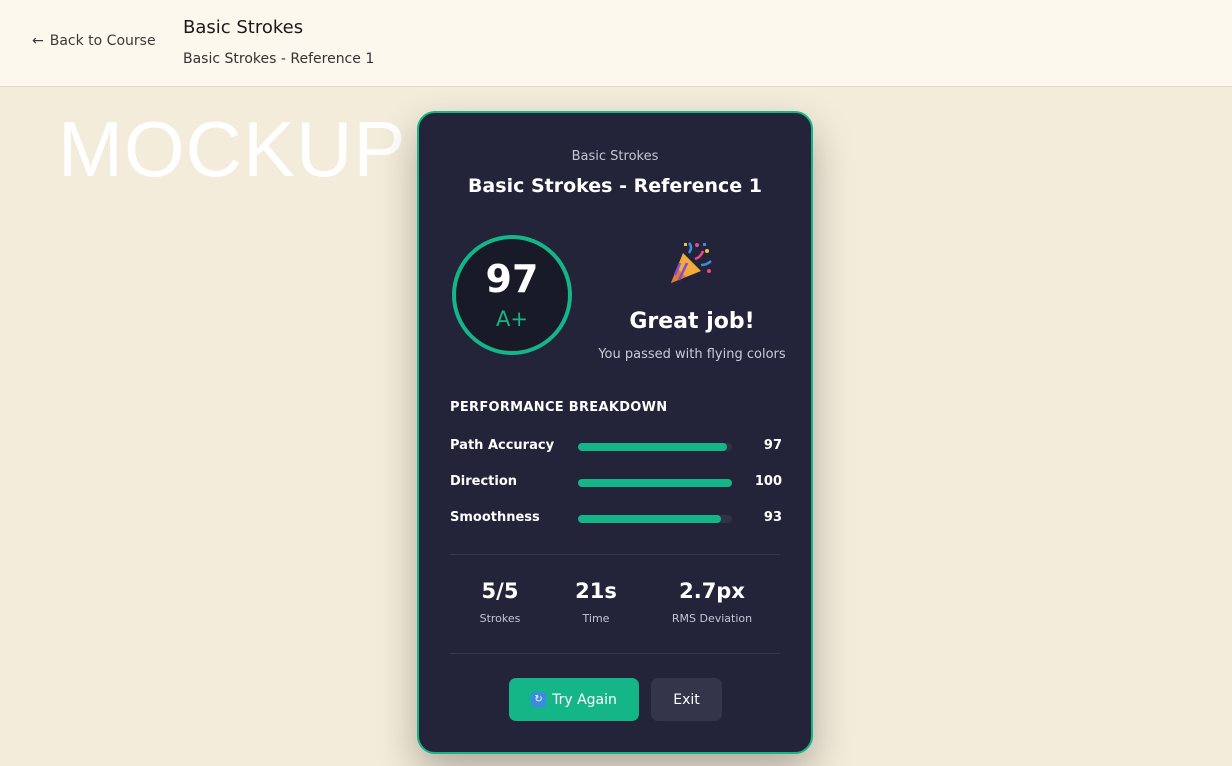  What do you see at coordinates (559, 407) in the screenshot?
I see `breakdown-heading: PERFORMANCE BREAKDOWN` at bounding box center [559, 407].